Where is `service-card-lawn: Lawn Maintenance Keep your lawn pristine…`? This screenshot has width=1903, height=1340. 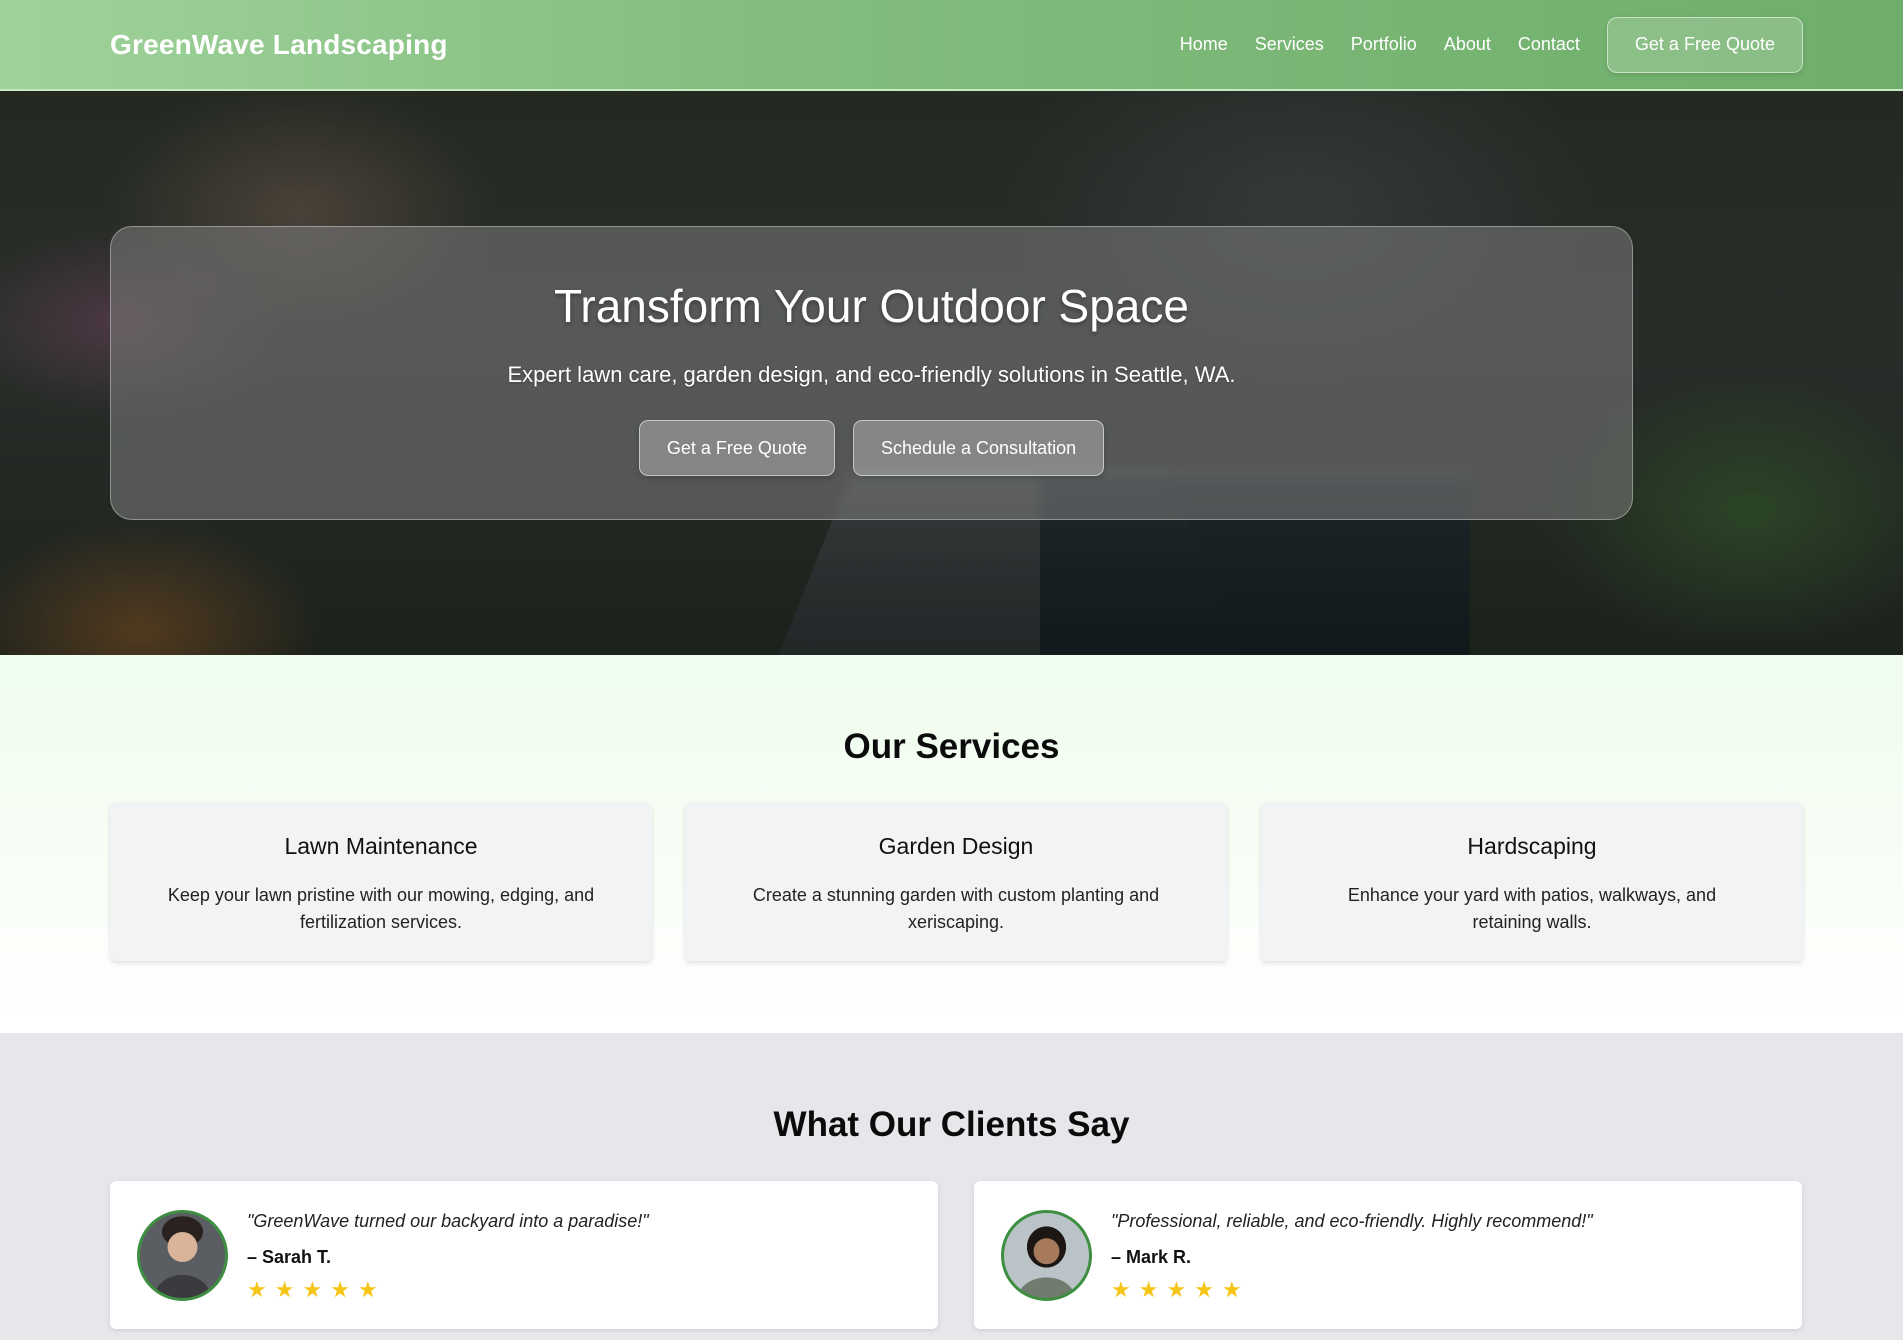 service-card-lawn: Lawn Maintenance Keep your lawn pristine… is located at coordinates (381, 882).